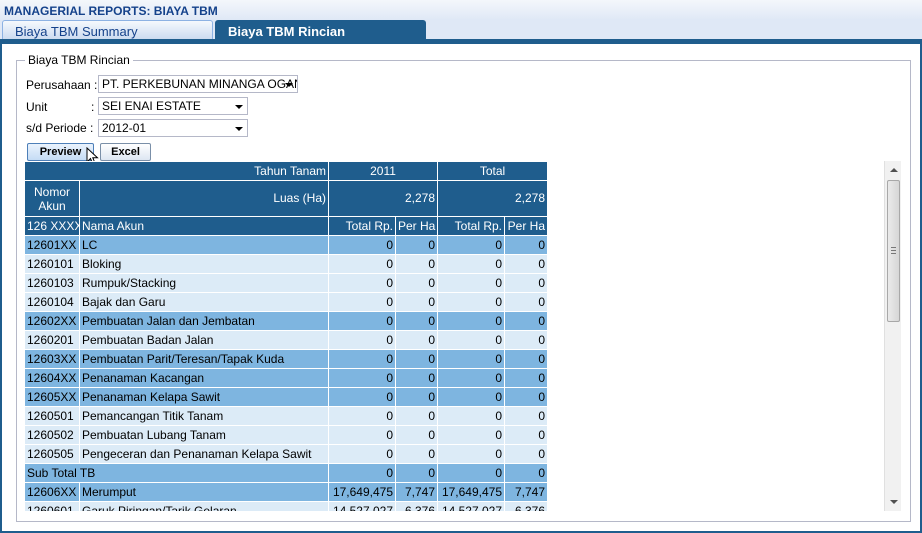  I want to click on table-row: 12602XX Pembuatan Jalan dan Jembatan 0 0 0 0, so click(285, 321).